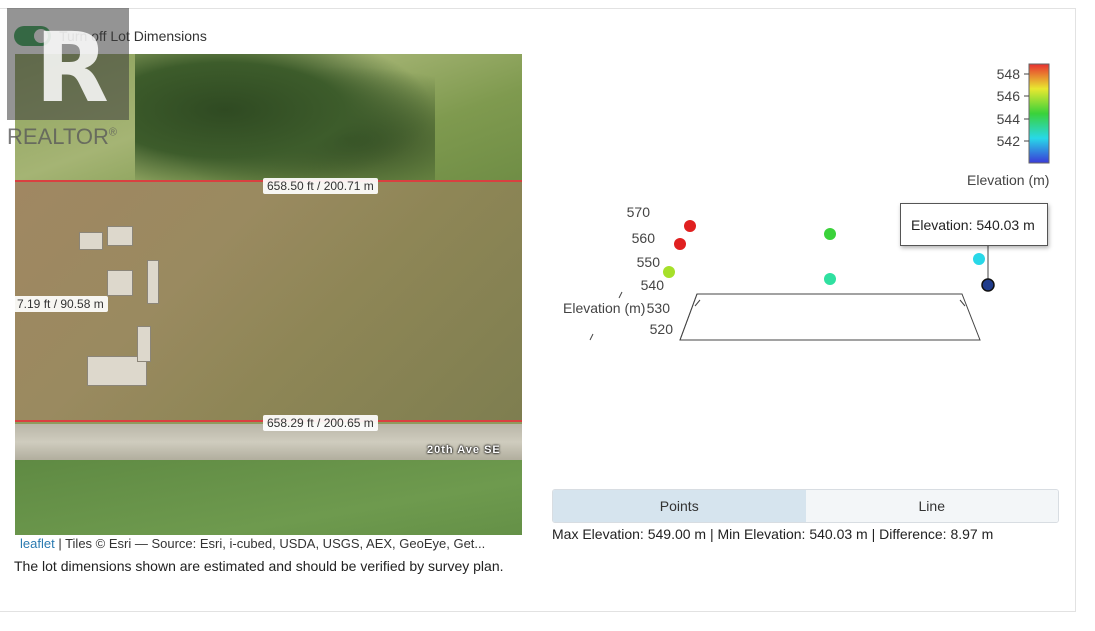  What do you see at coordinates (679, 506) in the screenshot?
I see `tab-points: Points` at bounding box center [679, 506].